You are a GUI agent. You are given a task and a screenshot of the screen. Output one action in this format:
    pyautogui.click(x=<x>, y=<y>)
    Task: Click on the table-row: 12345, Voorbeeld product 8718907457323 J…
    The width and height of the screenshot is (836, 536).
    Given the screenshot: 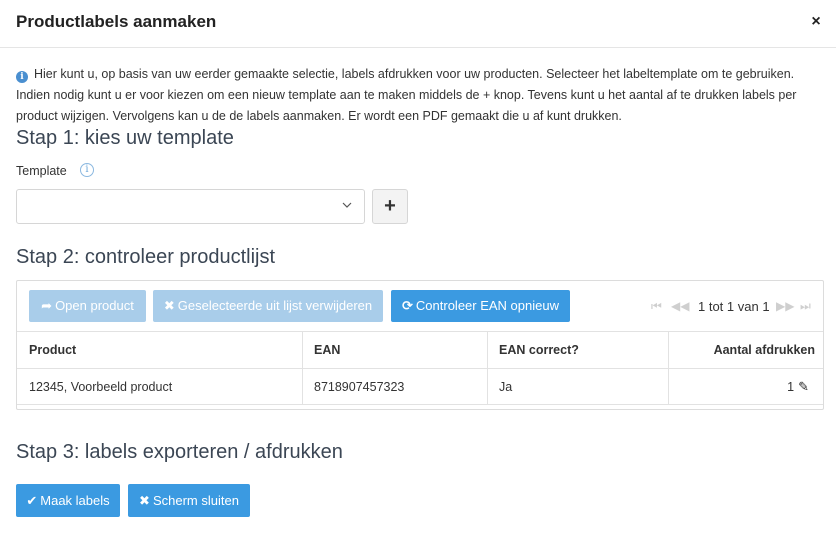 What is the action you would take?
    pyautogui.click(x=420, y=387)
    